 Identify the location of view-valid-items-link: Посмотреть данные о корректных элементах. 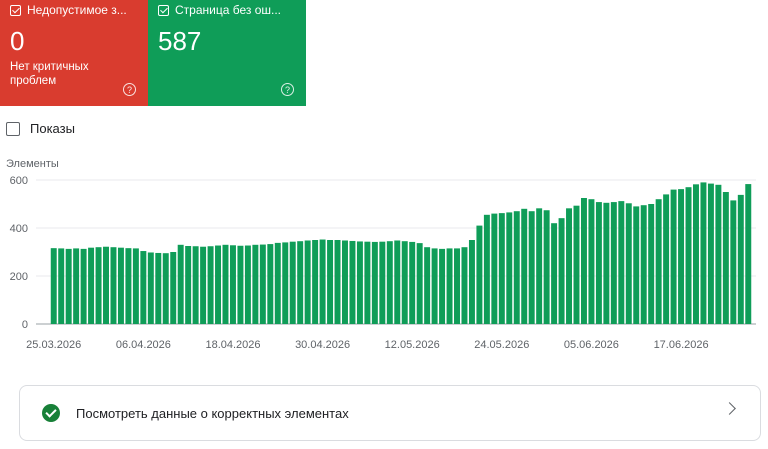
(390, 413).